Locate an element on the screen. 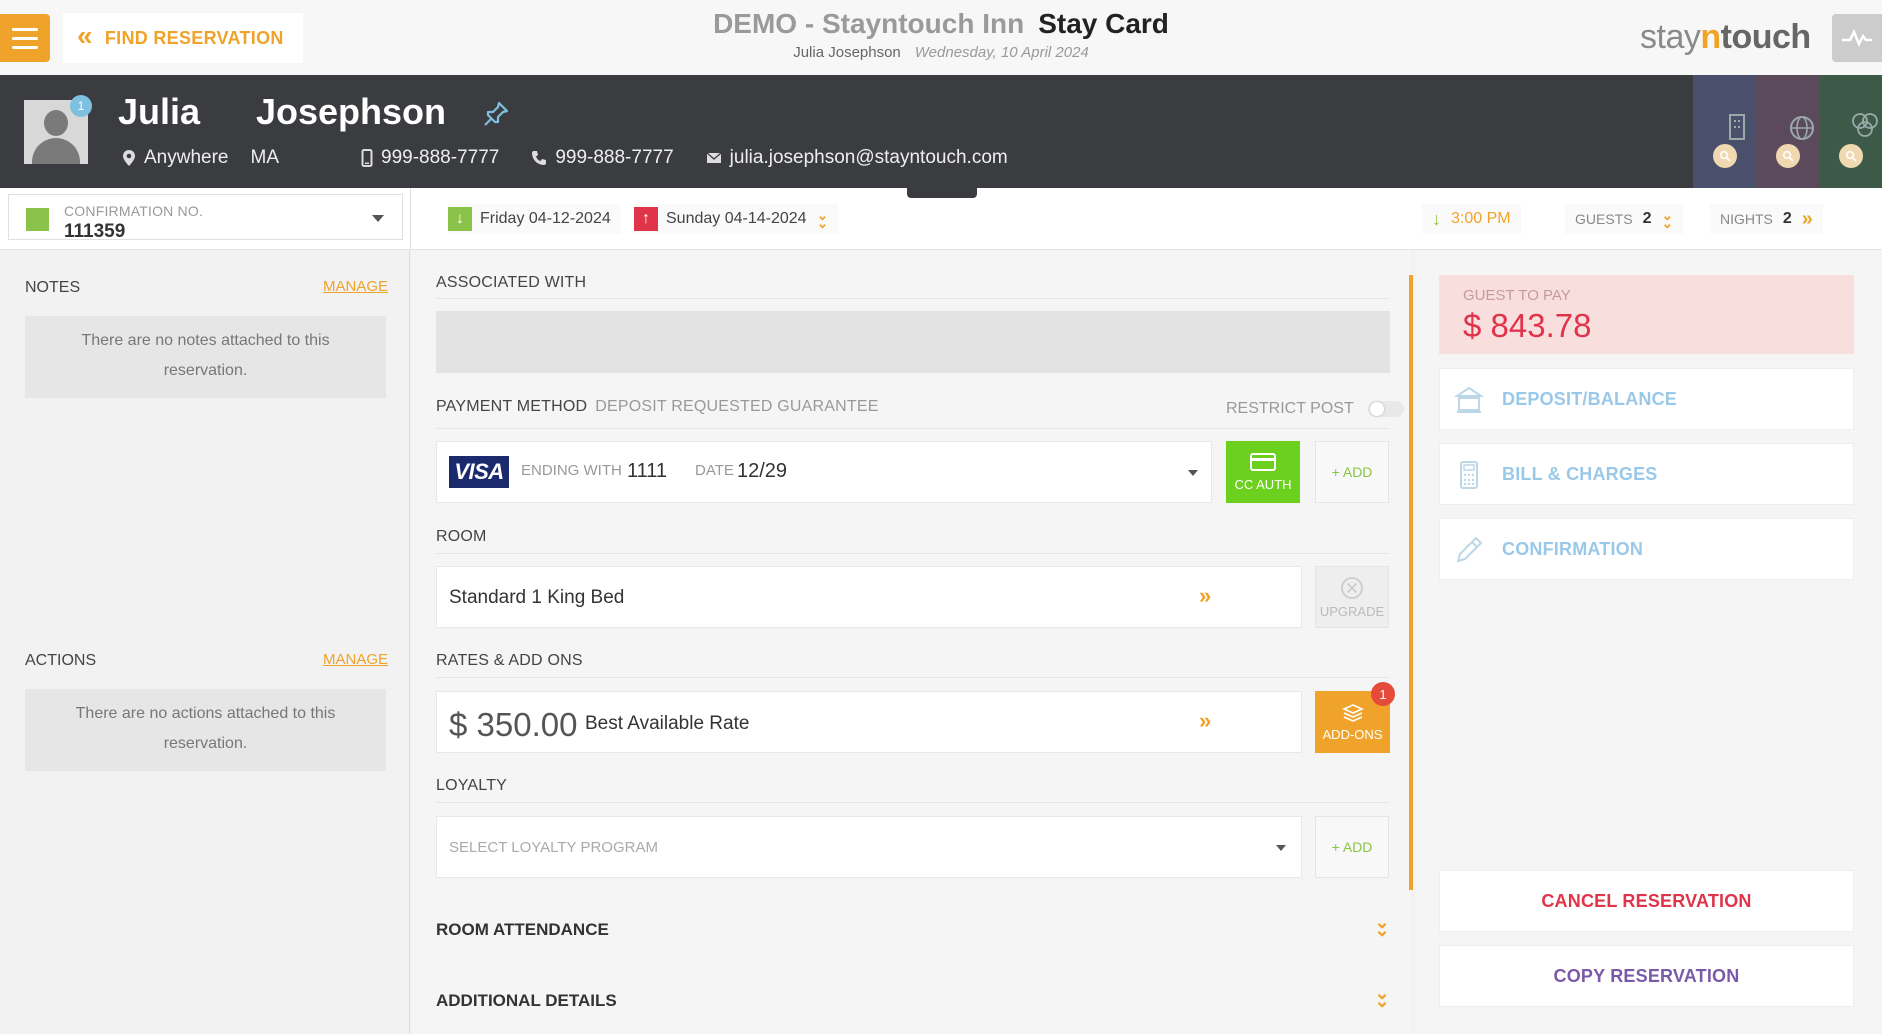 The image size is (1882, 1034). business-date: Wednesday, 10 April 2024 is located at coordinates (1001, 52).